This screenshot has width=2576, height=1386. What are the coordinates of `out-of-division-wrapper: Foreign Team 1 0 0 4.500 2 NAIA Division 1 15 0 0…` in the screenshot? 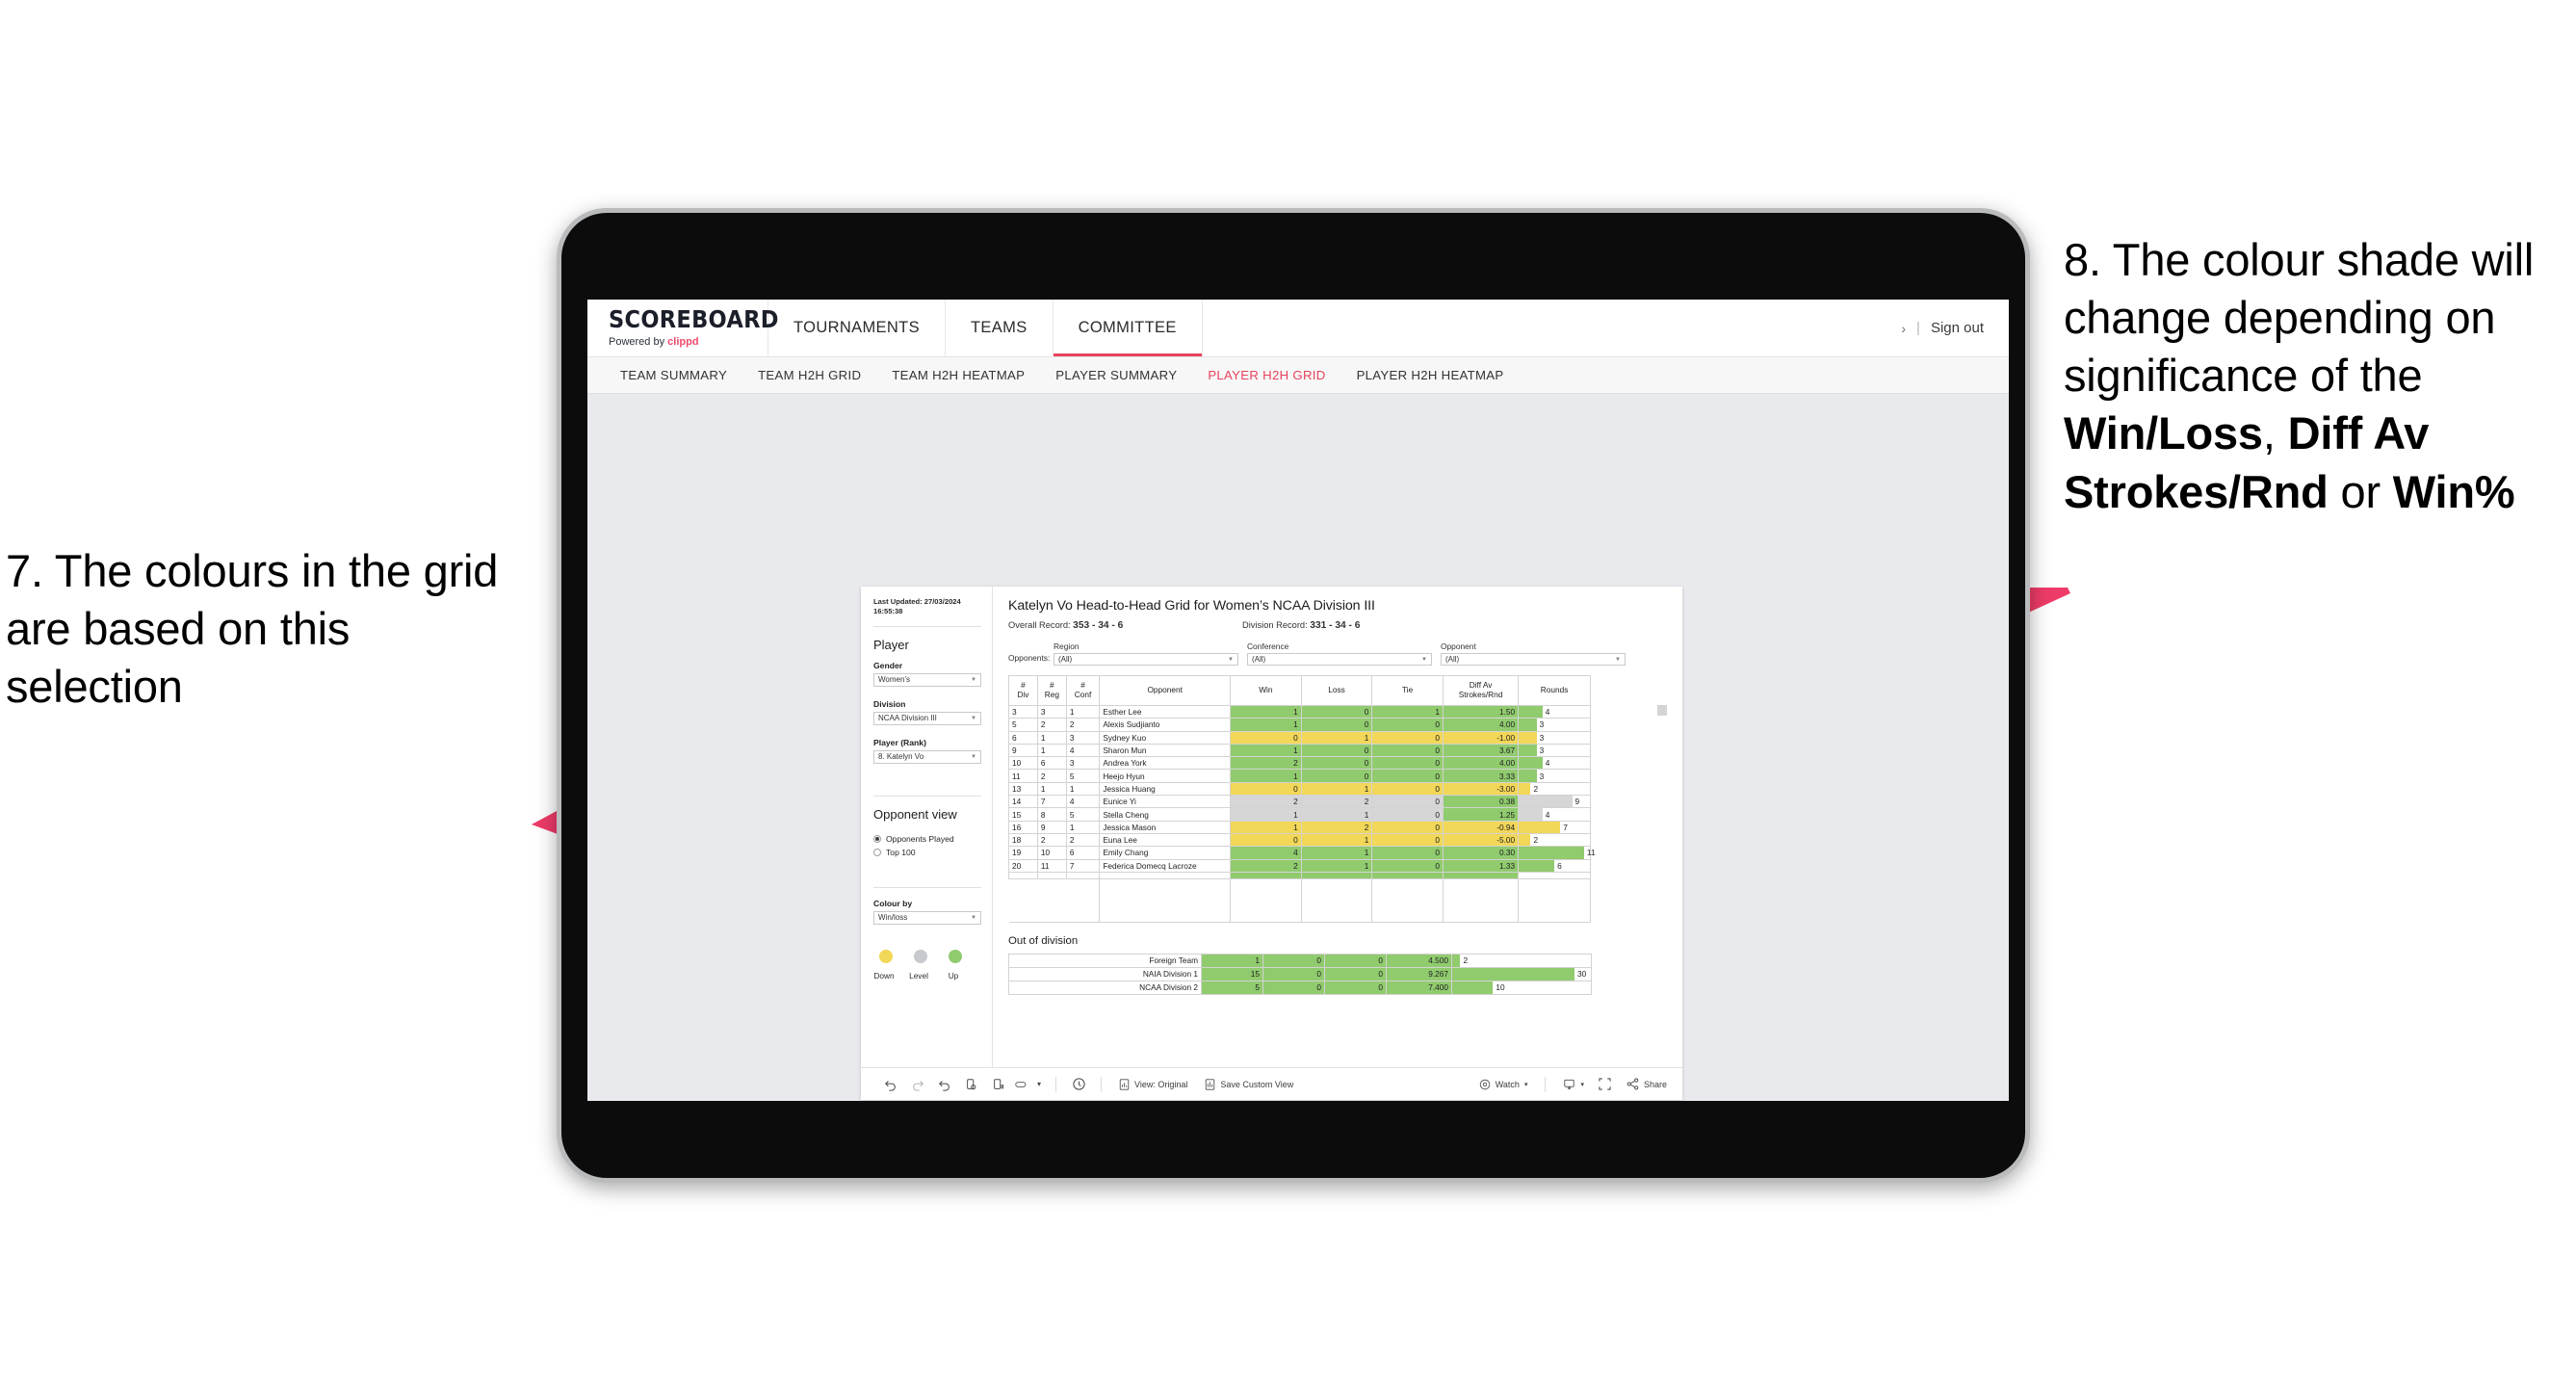 It's located at (1337, 974).